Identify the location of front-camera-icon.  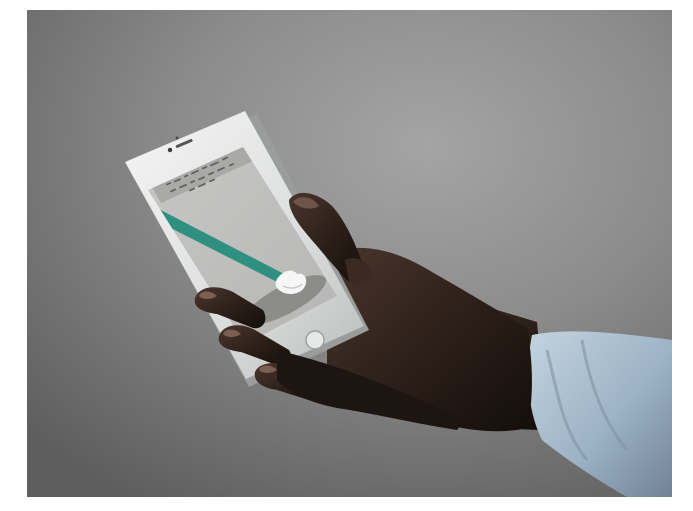
(170, 150).